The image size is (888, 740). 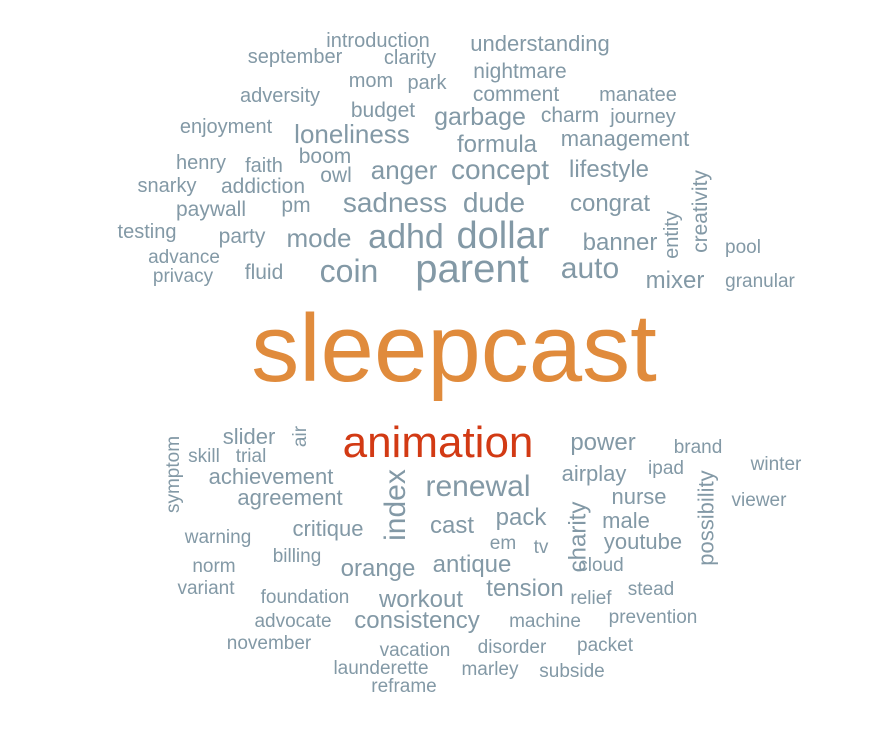 I want to click on cloud-word: cast, so click(x=451, y=525).